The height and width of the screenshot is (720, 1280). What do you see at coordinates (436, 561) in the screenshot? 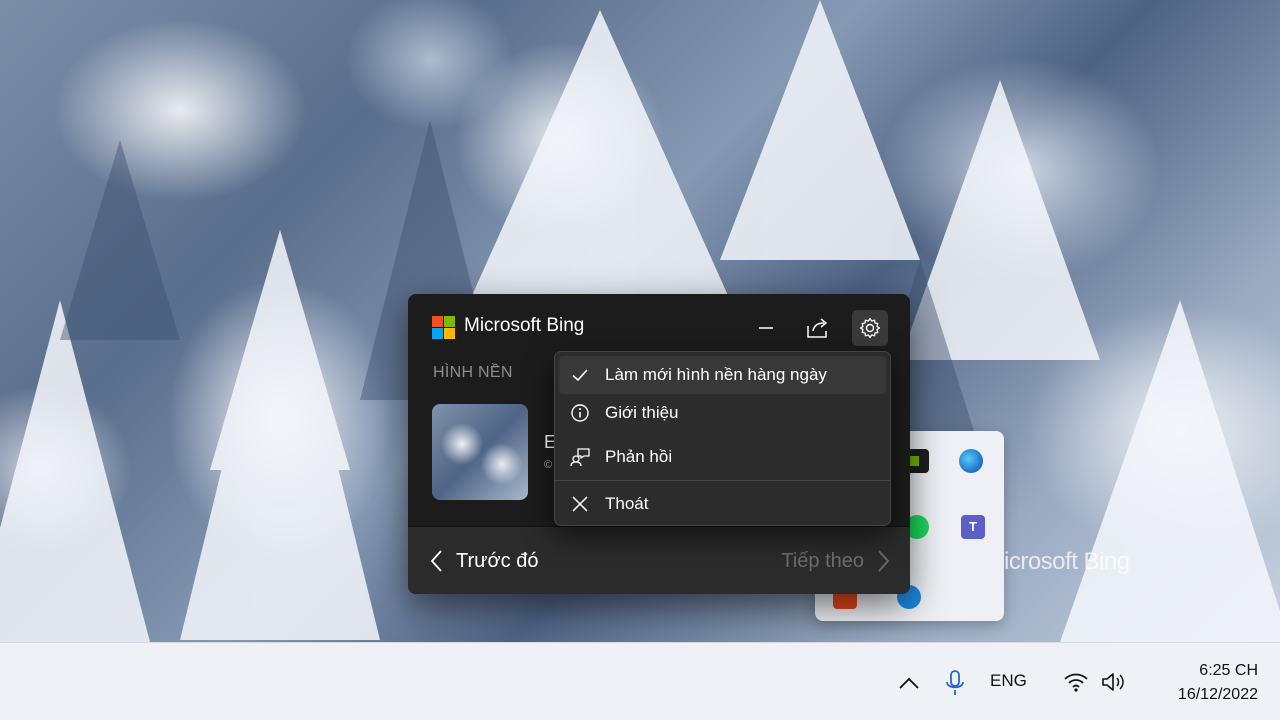
I see `chevron-left-icon` at bounding box center [436, 561].